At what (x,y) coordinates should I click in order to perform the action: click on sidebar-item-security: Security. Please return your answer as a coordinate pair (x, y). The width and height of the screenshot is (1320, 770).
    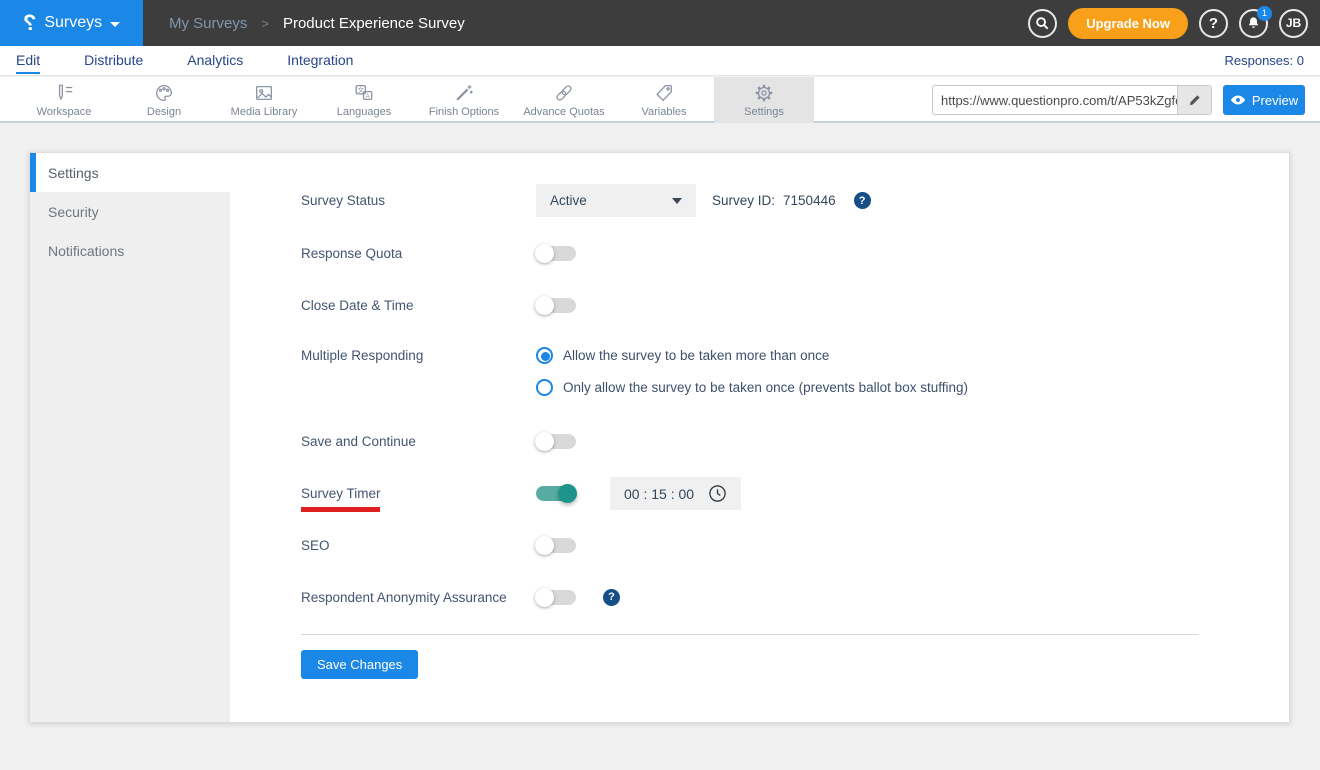
    Looking at the image, I should click on (130, 211).